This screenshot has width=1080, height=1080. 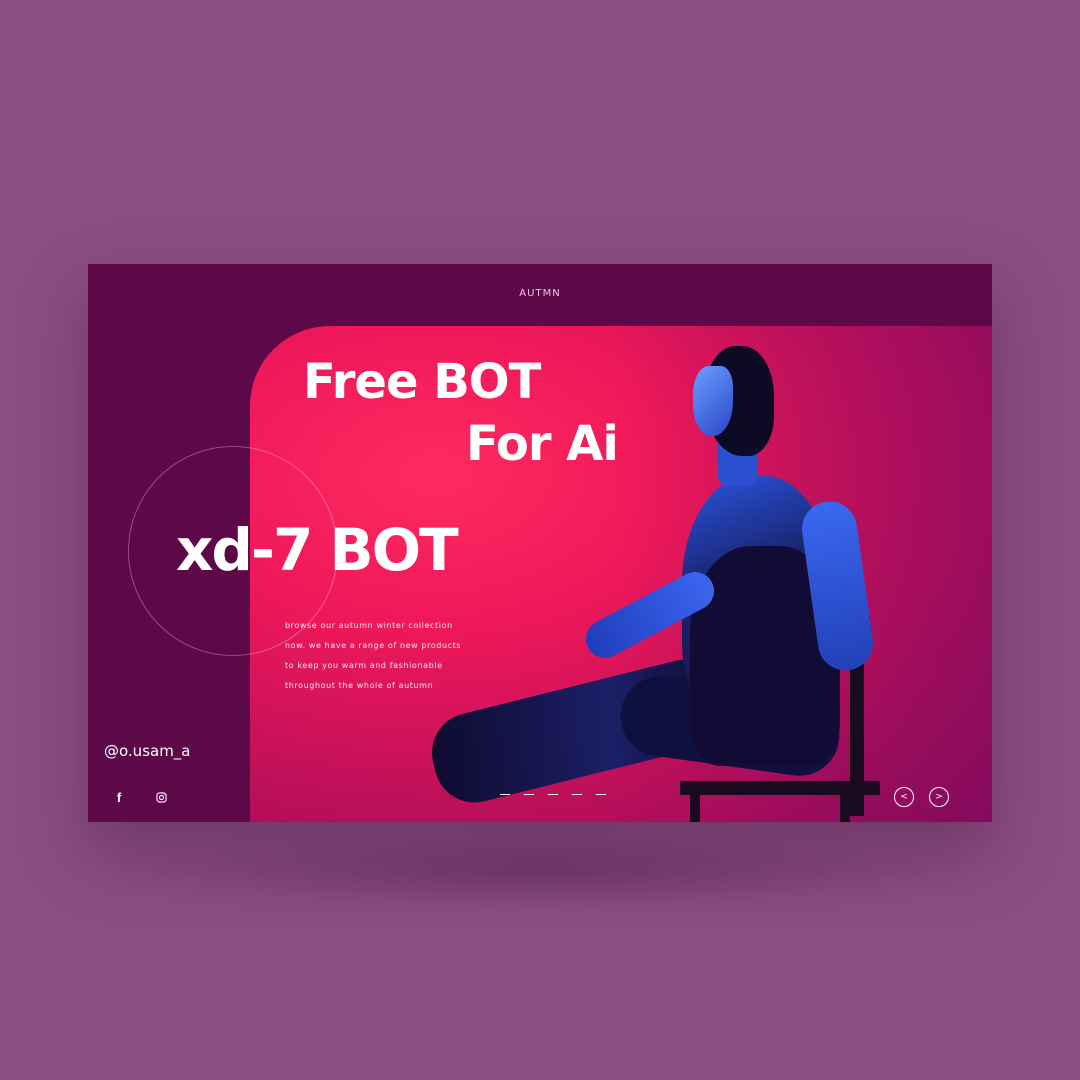 What do you see at coordinates (369, 625) in the screenshot?
I see `description-line: browse our autumn winter collection` at bounding box center [369, 625].